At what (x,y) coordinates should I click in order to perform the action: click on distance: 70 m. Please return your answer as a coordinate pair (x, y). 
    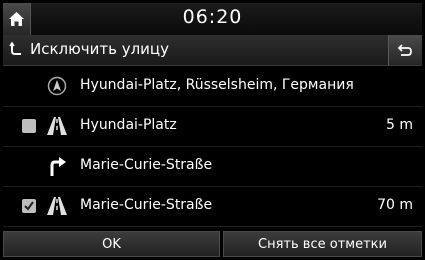
    Looking at the image, I should click on (395, 205).